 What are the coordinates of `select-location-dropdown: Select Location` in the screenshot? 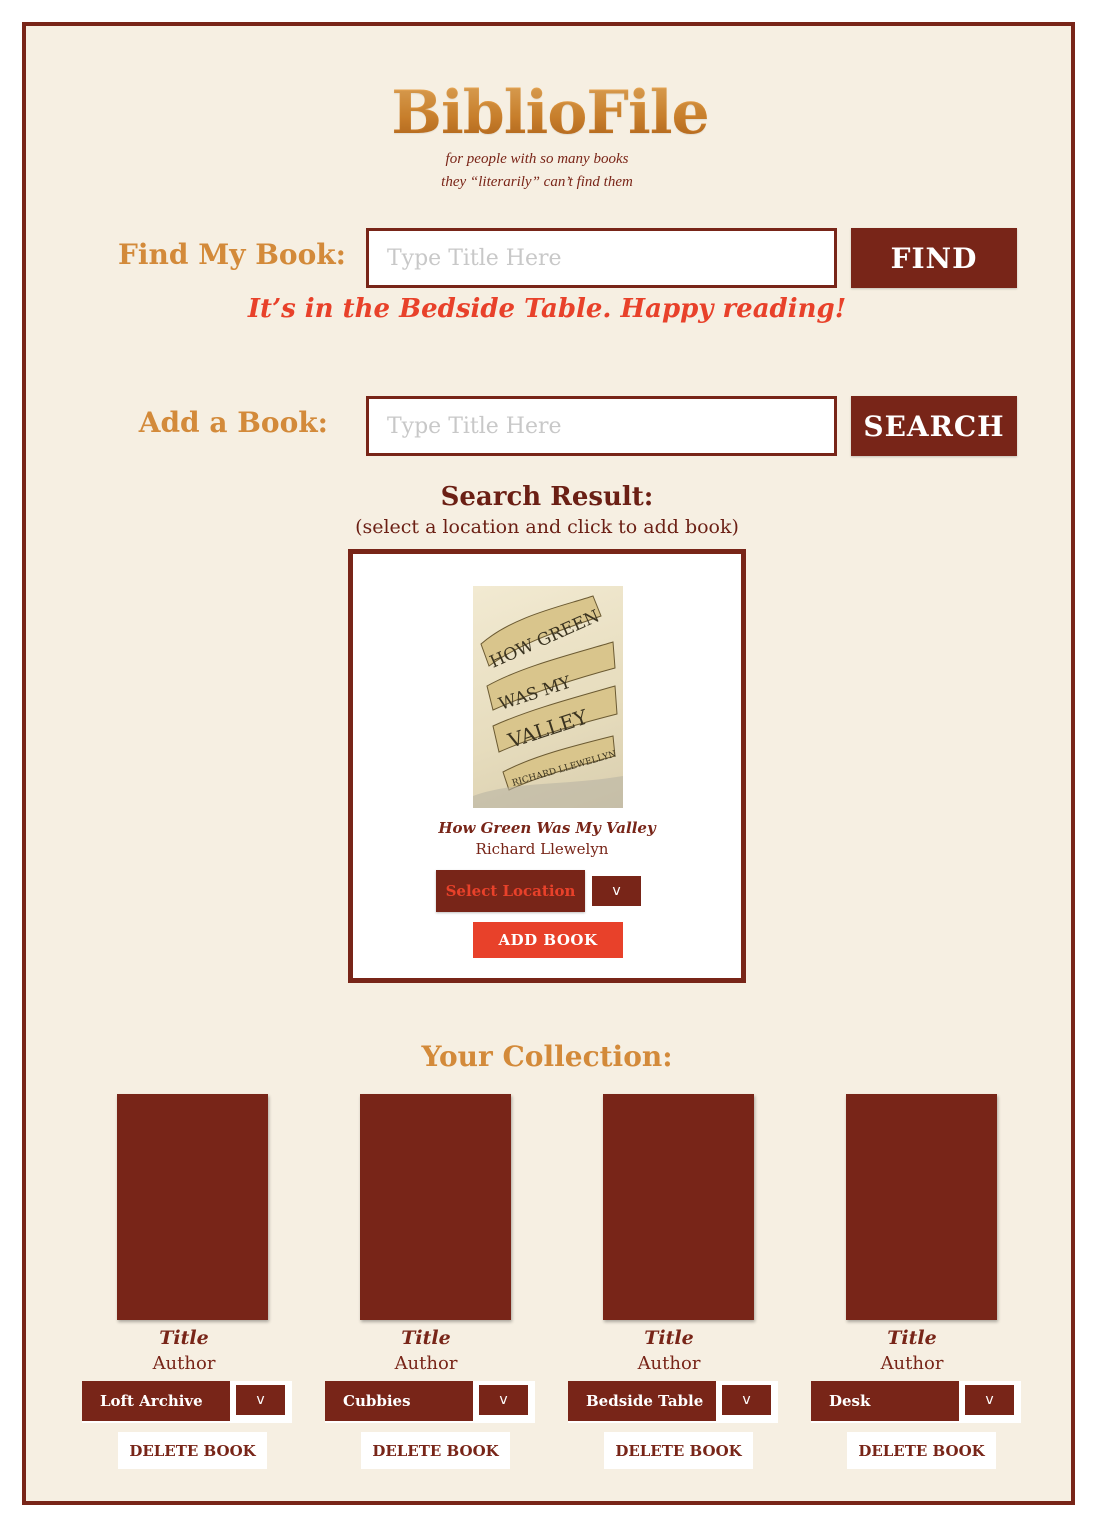 It's located at (510, 891).